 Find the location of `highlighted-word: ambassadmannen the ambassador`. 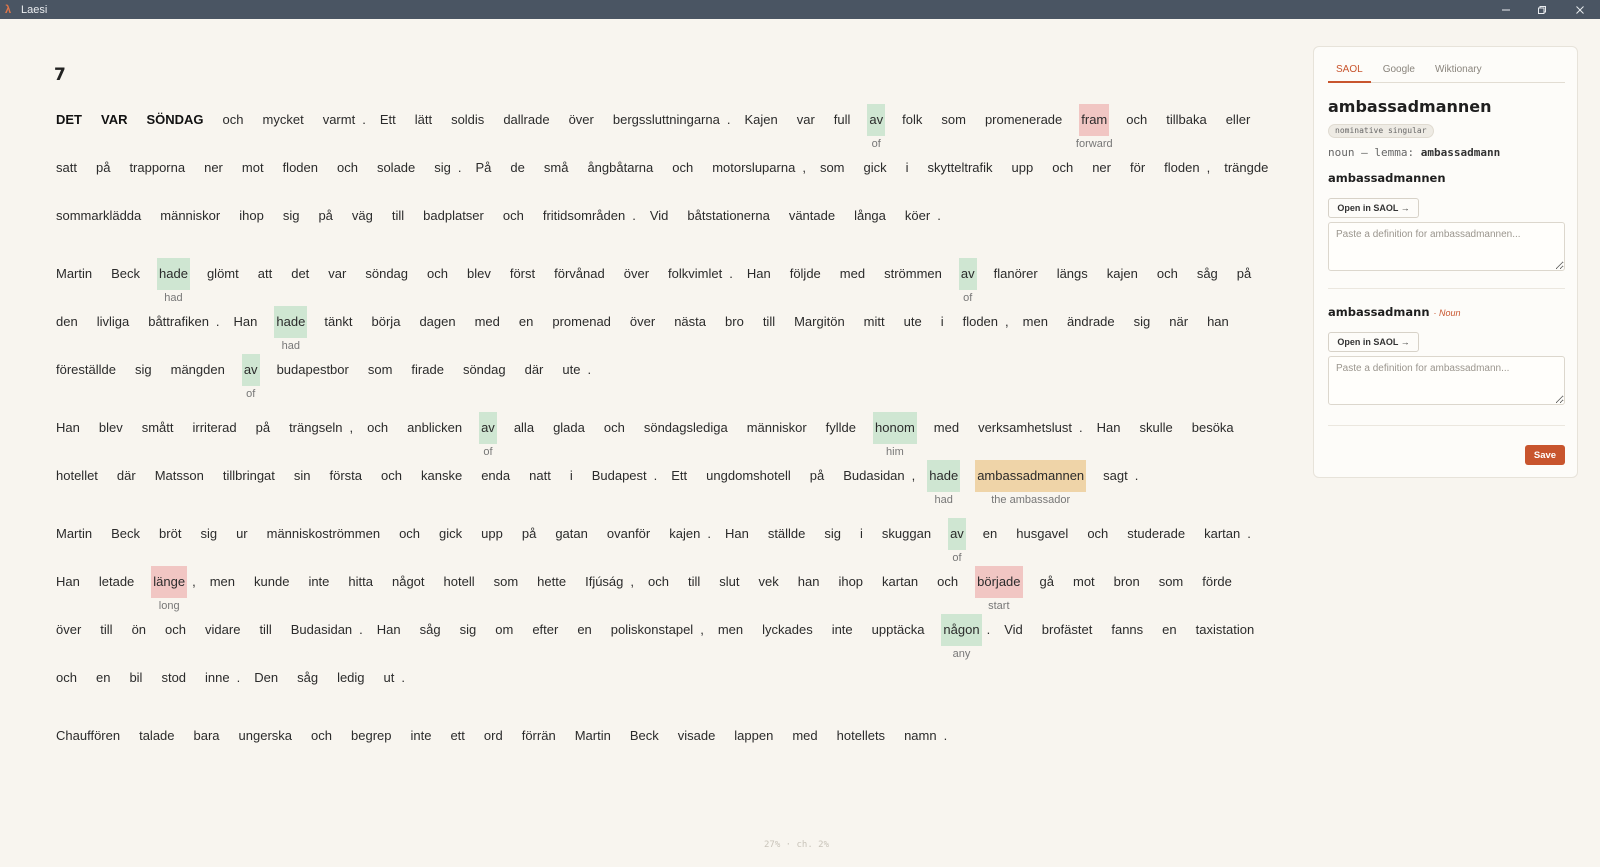

highlighted-word: ambassadmannen the ambassador is located at coordinates (1031, 483).